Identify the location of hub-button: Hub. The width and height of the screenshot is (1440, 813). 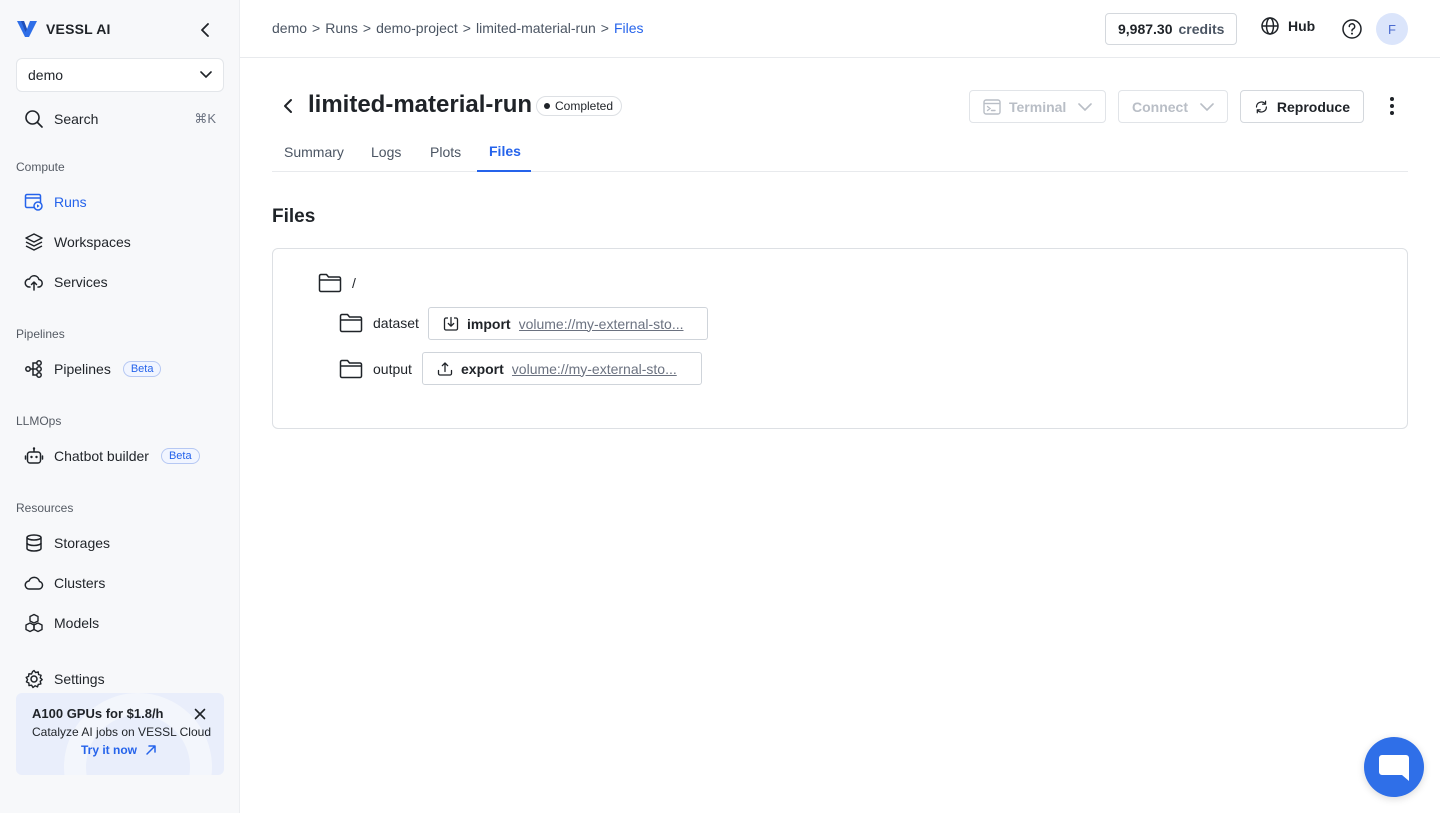
(1287, 26).